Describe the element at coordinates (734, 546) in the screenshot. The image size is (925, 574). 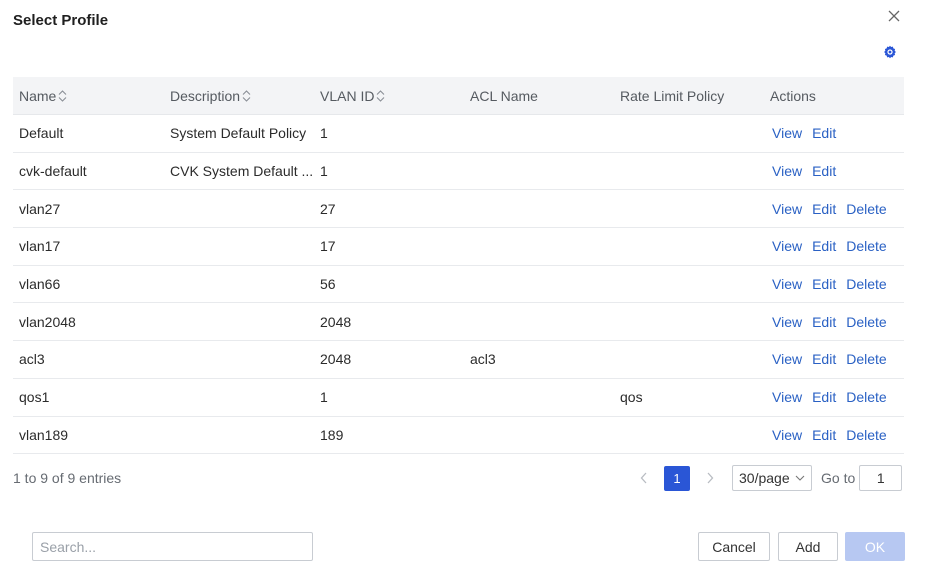
I see `cancel-button: Cancel` at that location.